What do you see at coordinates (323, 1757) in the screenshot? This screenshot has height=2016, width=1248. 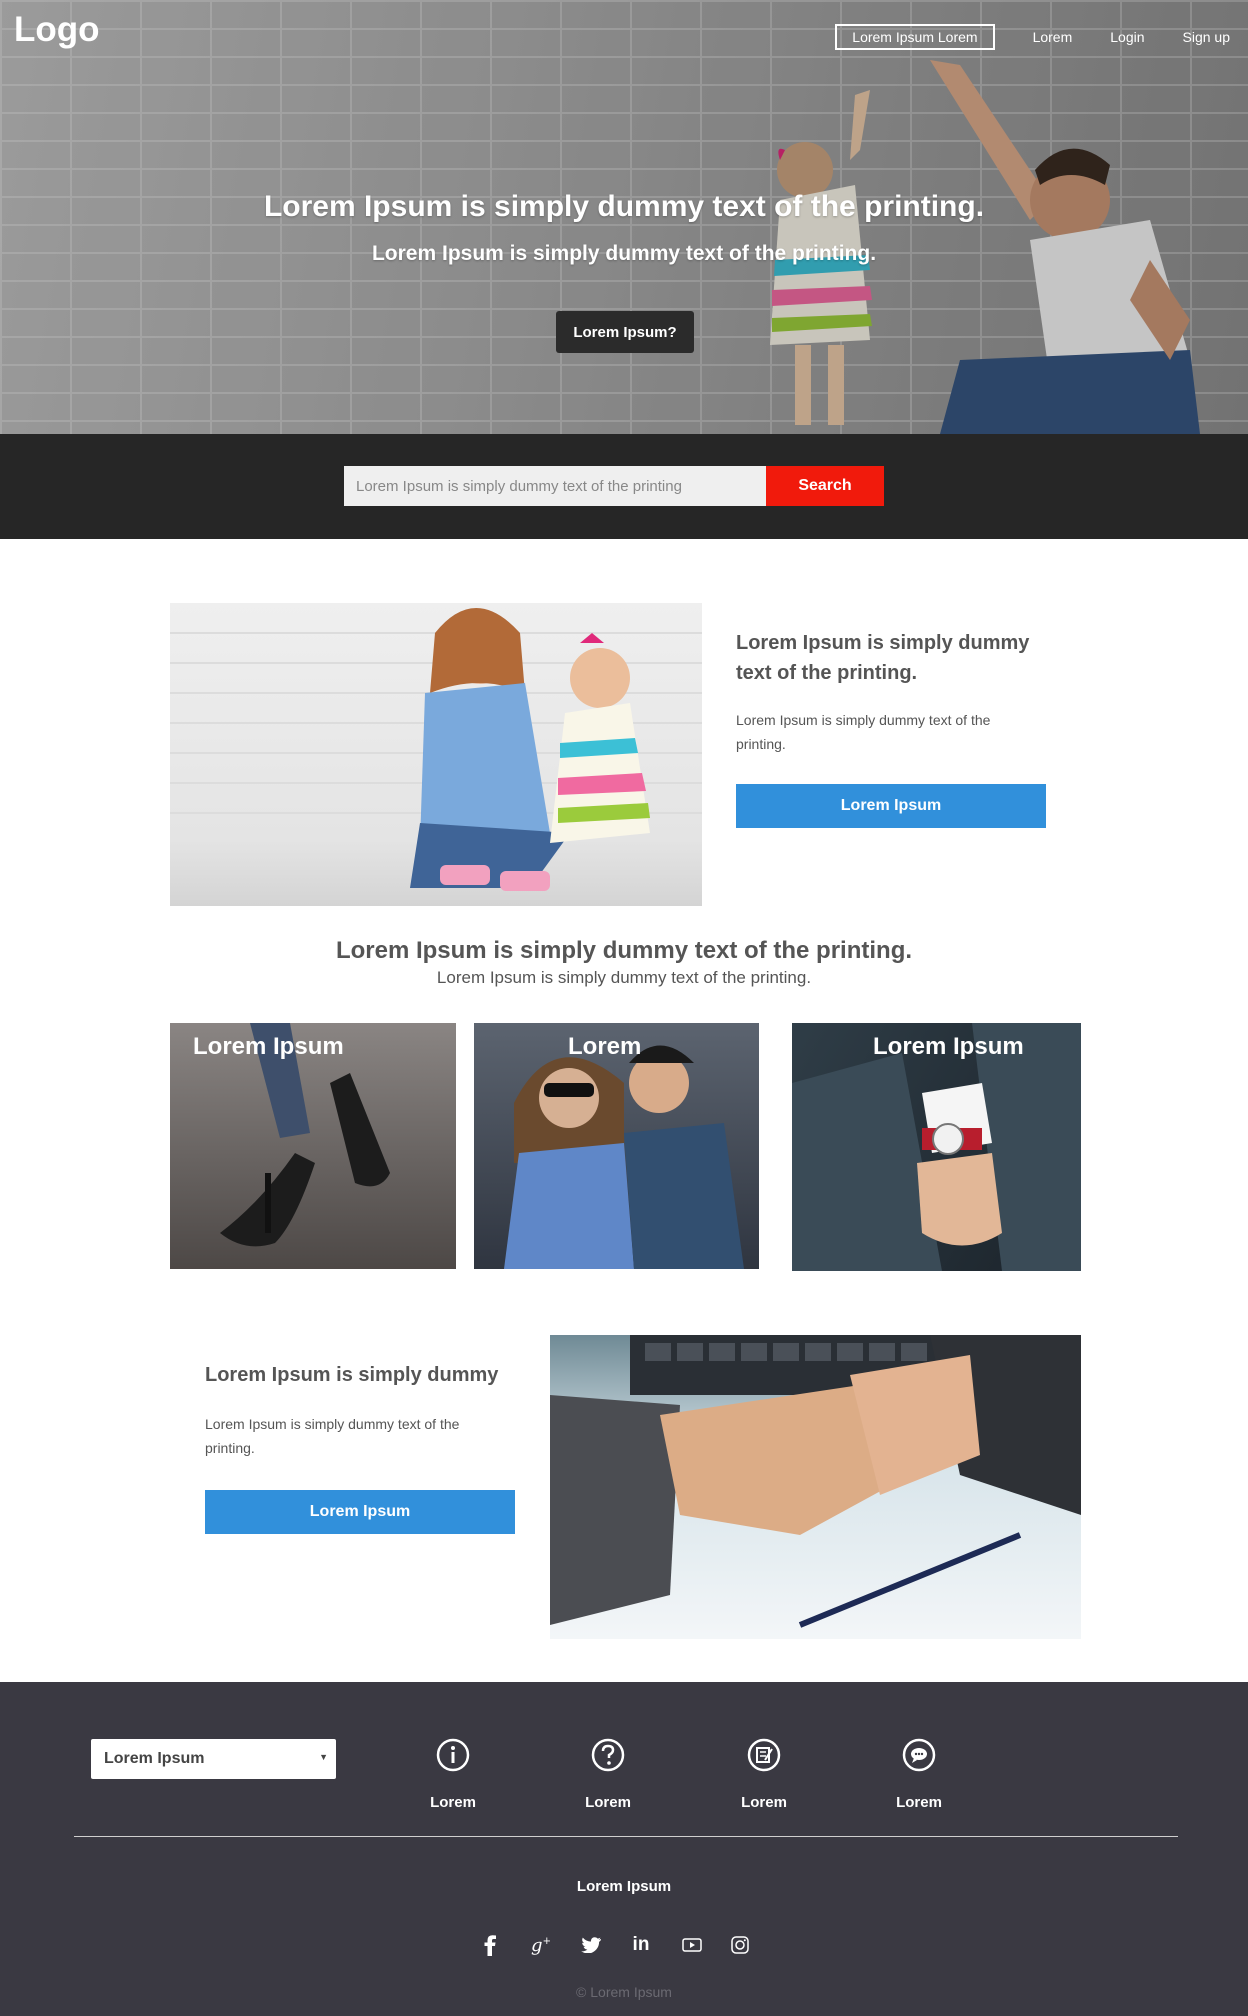 I see `chevron-down-icon: ▼` at bounding box center [323, 1757].